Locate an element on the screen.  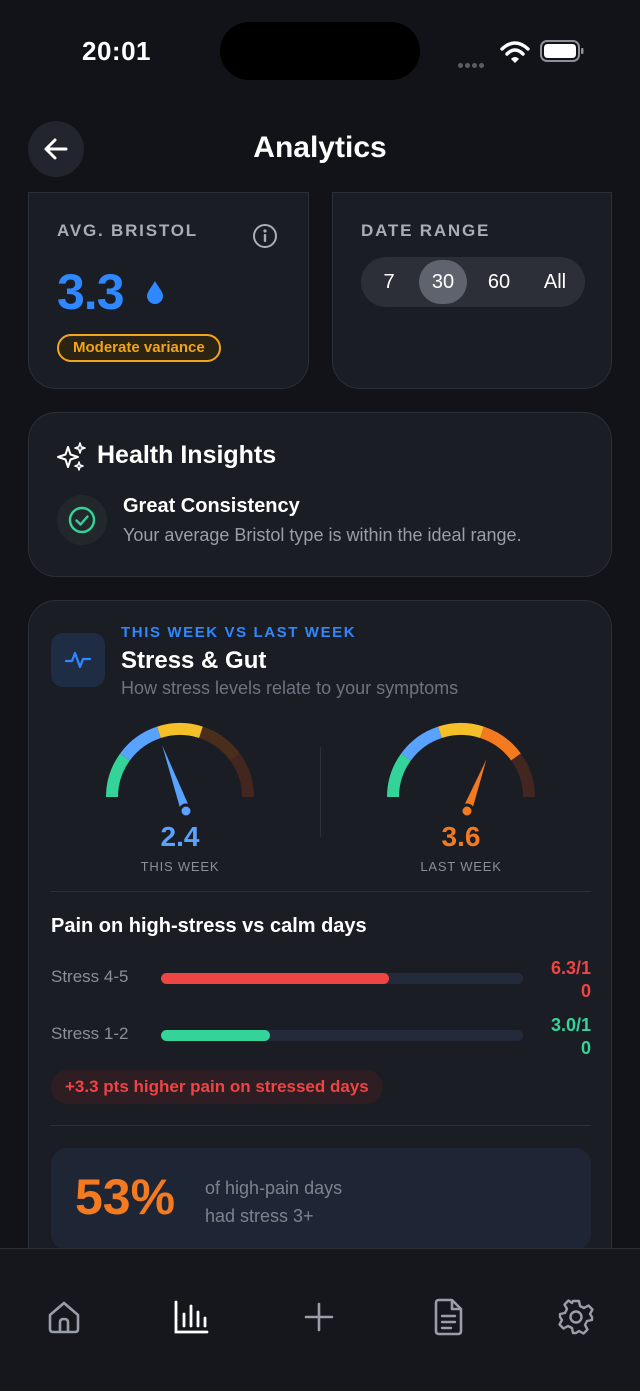
plus-icon is located at coordinates (319, 1317).